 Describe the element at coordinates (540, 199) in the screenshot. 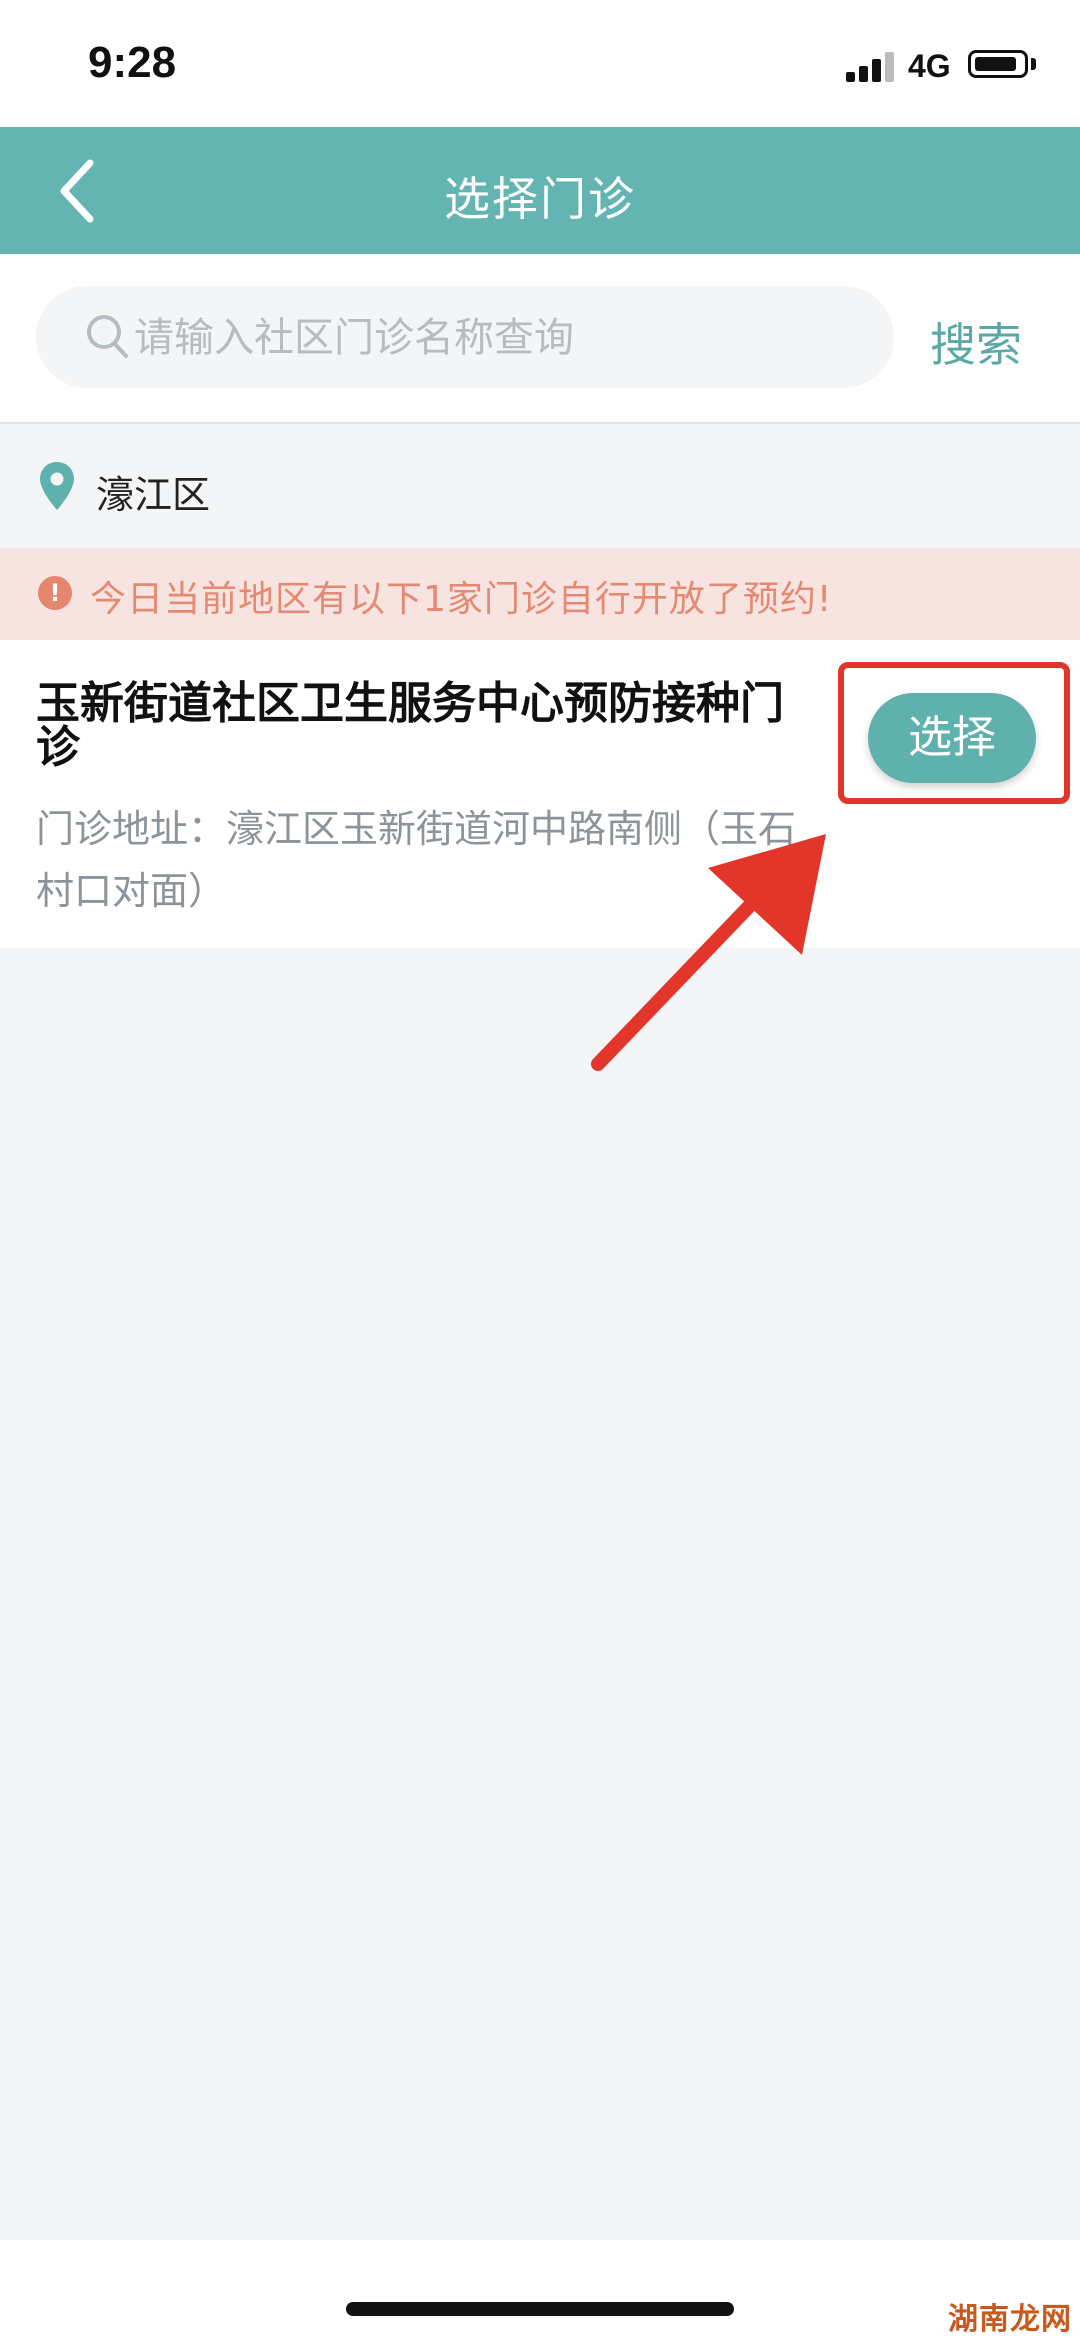

I see `page-title: 选择门诊` at that location.